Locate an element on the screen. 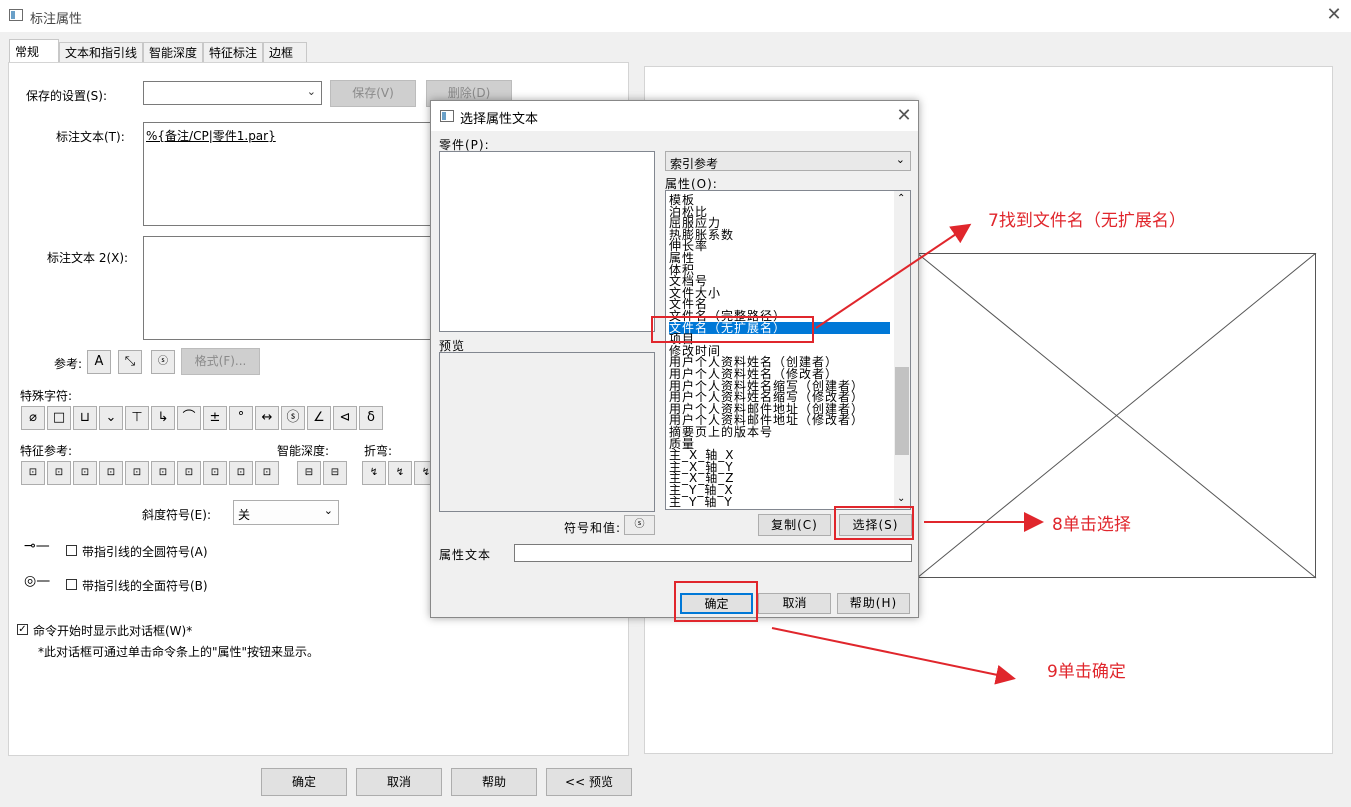 The height and width of the screenshot is (807, 1351). annotation-arrows is located at coordinates (907, 454).